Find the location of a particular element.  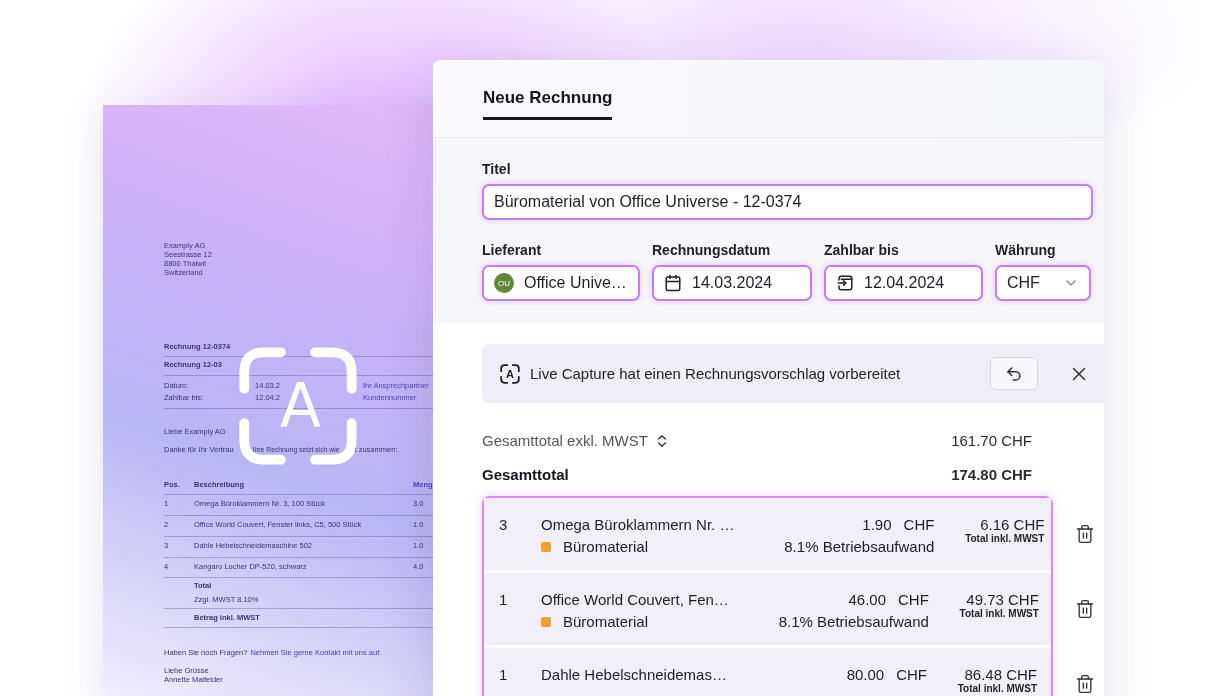

field-label: Zahlbar bis is located at coordinates (862, 250).